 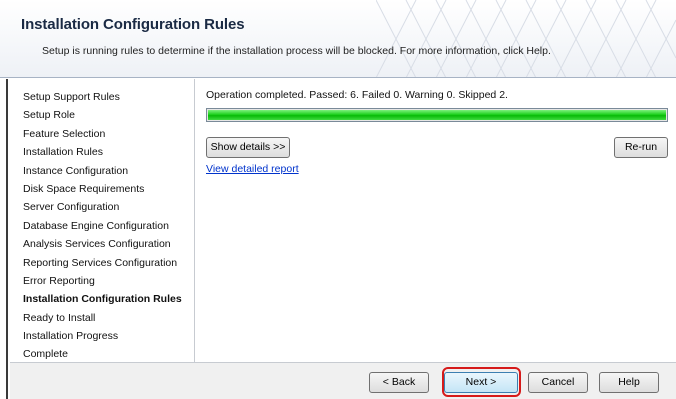 I want to click on footer-button-bar: < Back Next > Cancel Help, so click(x=343, y=380).